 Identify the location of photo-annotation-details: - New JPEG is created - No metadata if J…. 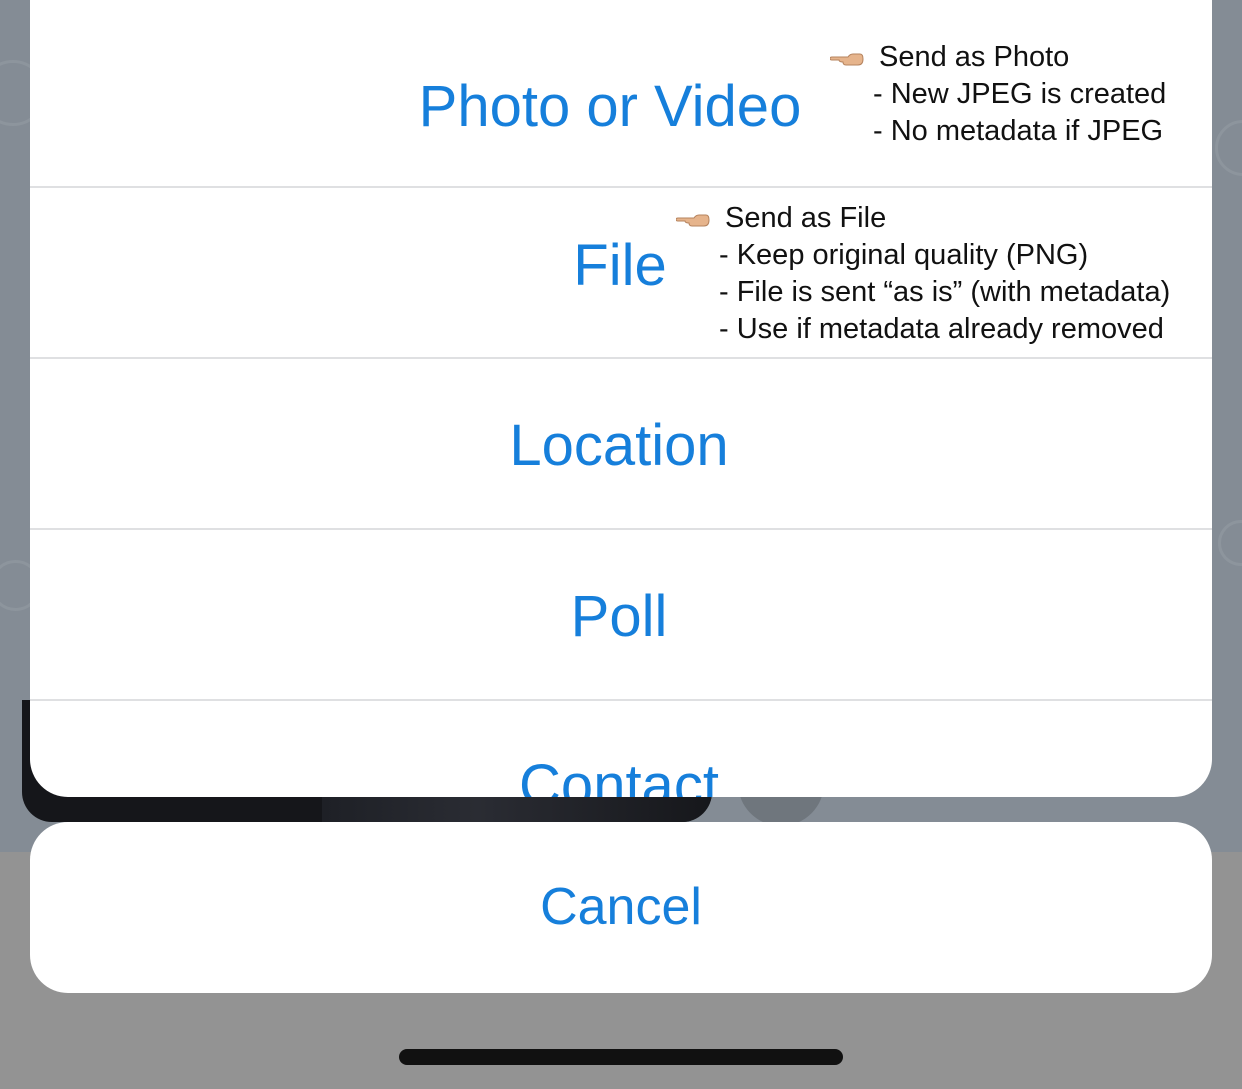
(1019, 113).